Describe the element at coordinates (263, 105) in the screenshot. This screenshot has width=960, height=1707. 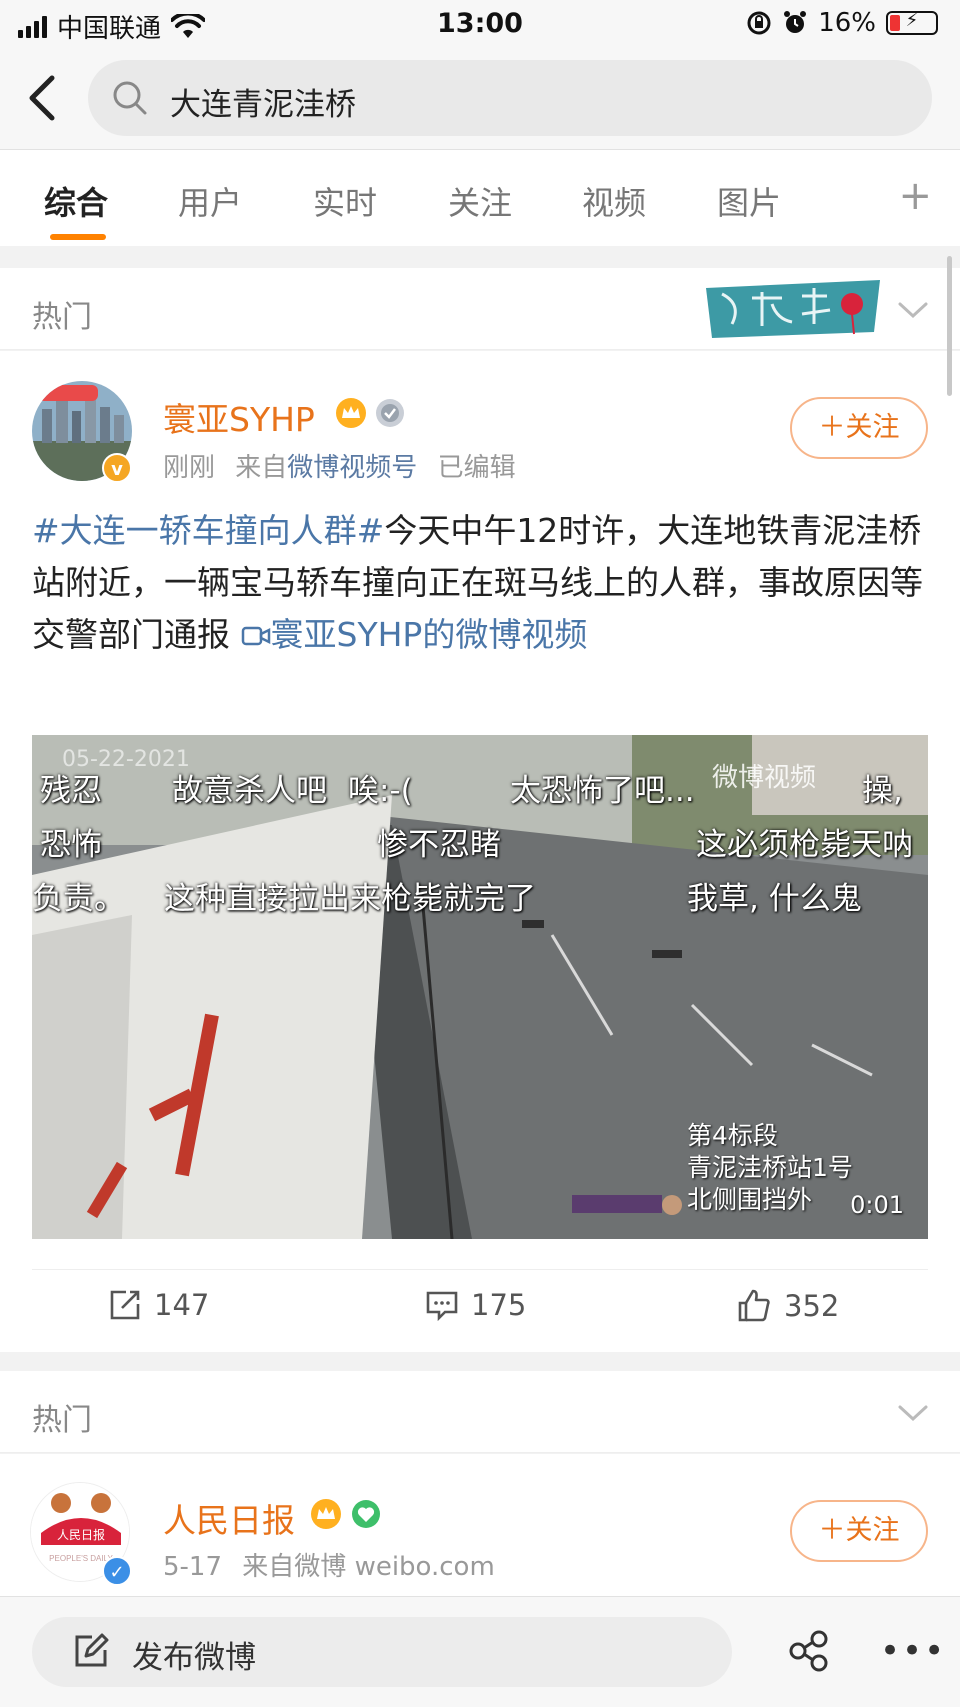
I see `search-query: 大连青泥洼桥` at that location.